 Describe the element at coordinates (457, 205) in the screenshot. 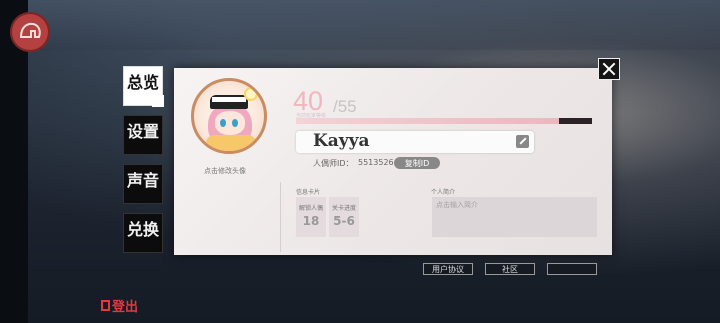

I see `intro-placeholder: 点击输入简介` at that location.